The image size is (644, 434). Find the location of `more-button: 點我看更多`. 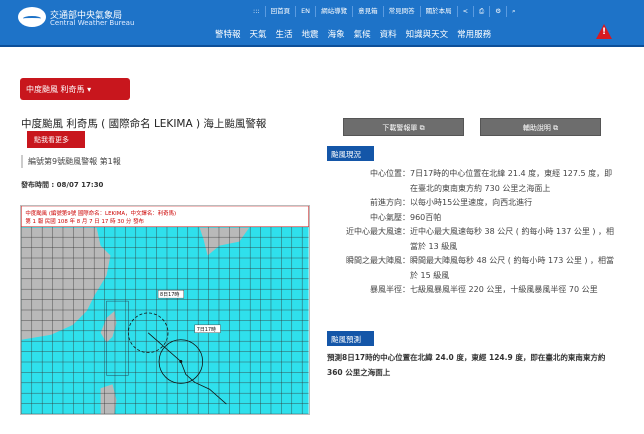

more-button: 點我看更多 is located at coordinates (56, 139).